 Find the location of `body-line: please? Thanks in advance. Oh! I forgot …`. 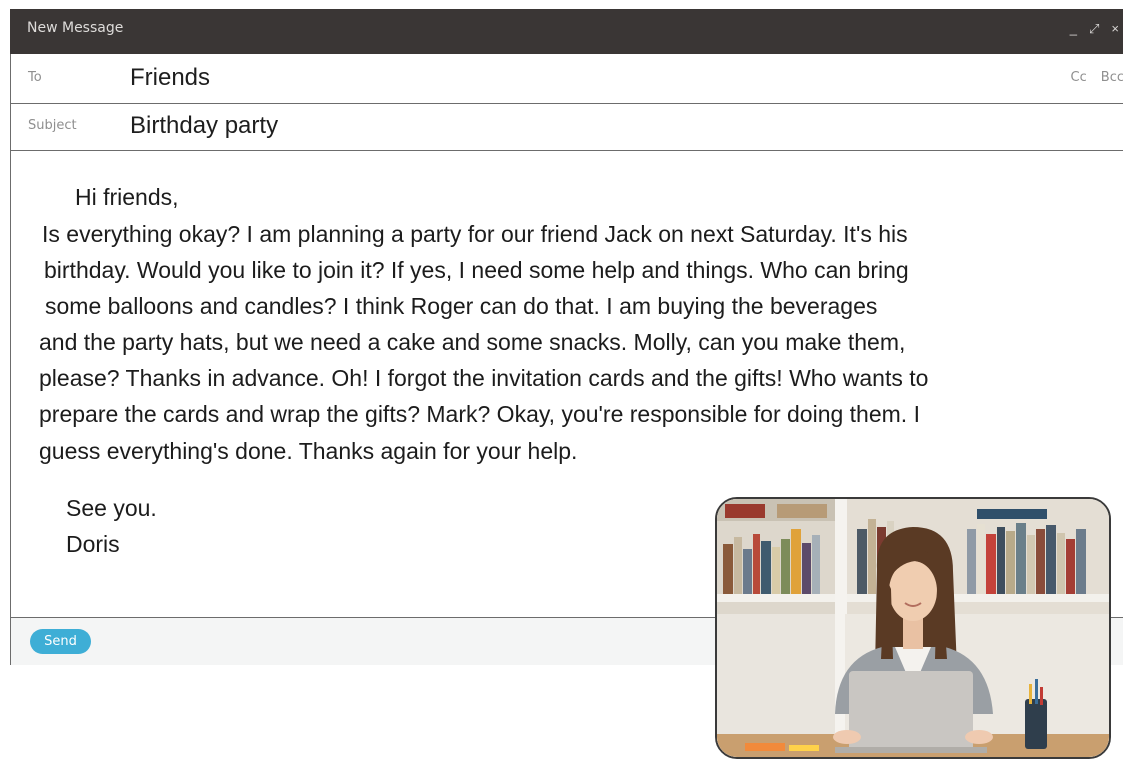

body-line: please? Thanks in advance. Oh! I forgot … is located at coordinates (484, 378).